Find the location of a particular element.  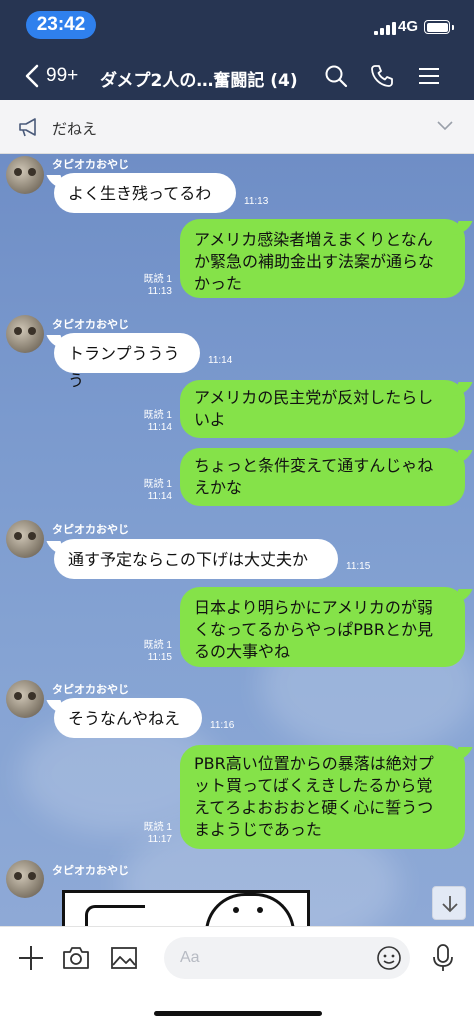

message-text-line: いよ is located at coordinates (210, 419).